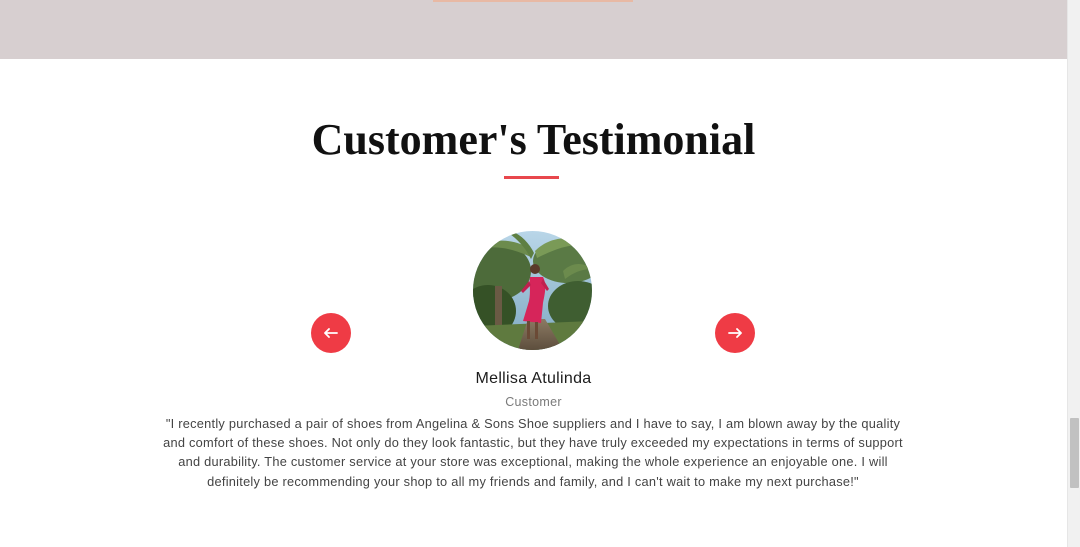  I want to click on section-title: Customer's Testimonial, so click(533, 139).